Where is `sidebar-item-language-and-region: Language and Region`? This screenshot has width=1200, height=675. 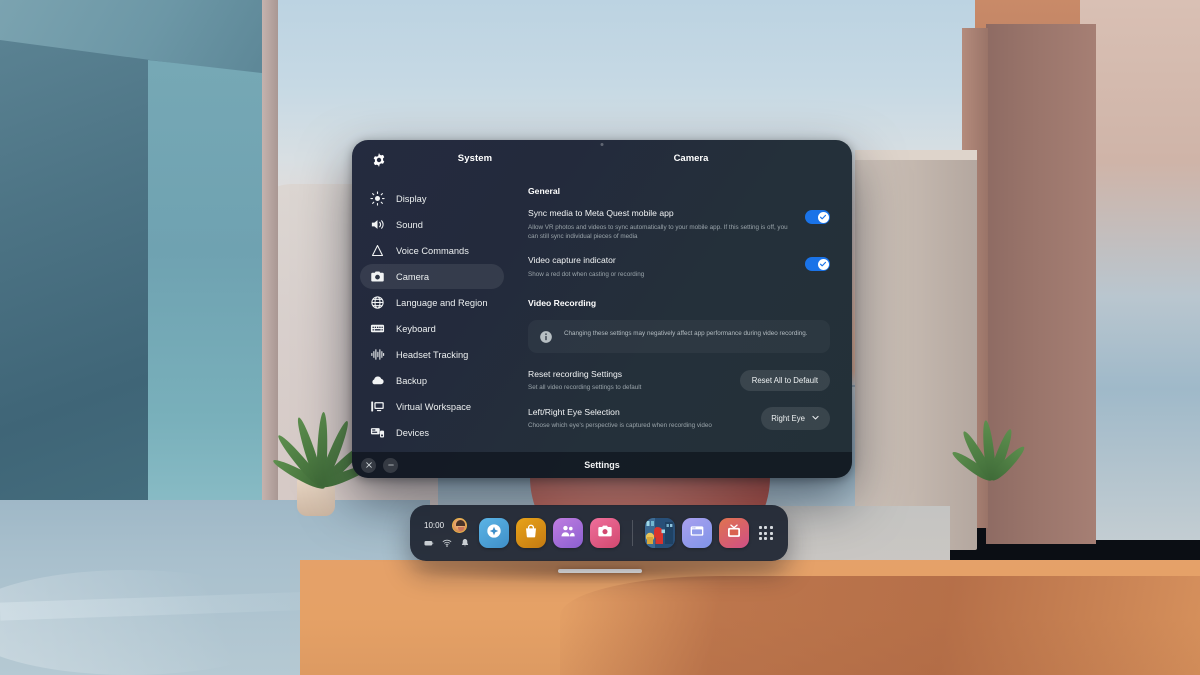 sidebar-item-language-and-region: Language and Region is located at coordinates (432, 302).